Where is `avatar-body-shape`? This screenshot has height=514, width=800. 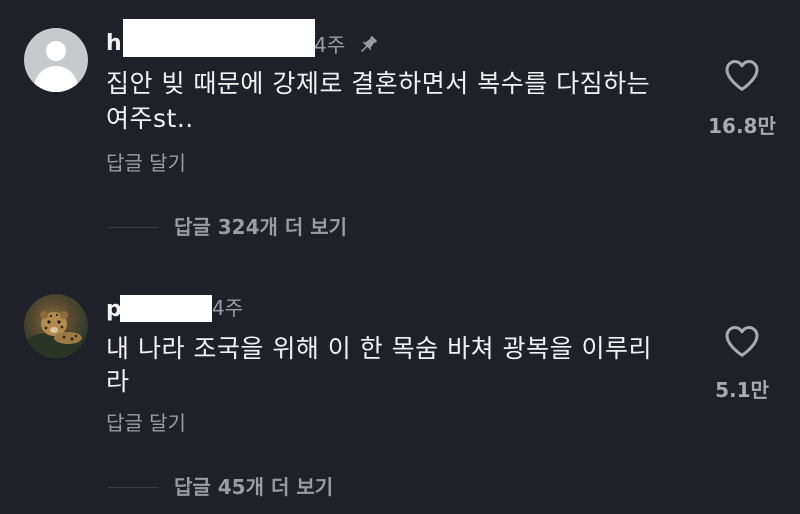 avatar-body-shape is located at coordinates (56, 79).